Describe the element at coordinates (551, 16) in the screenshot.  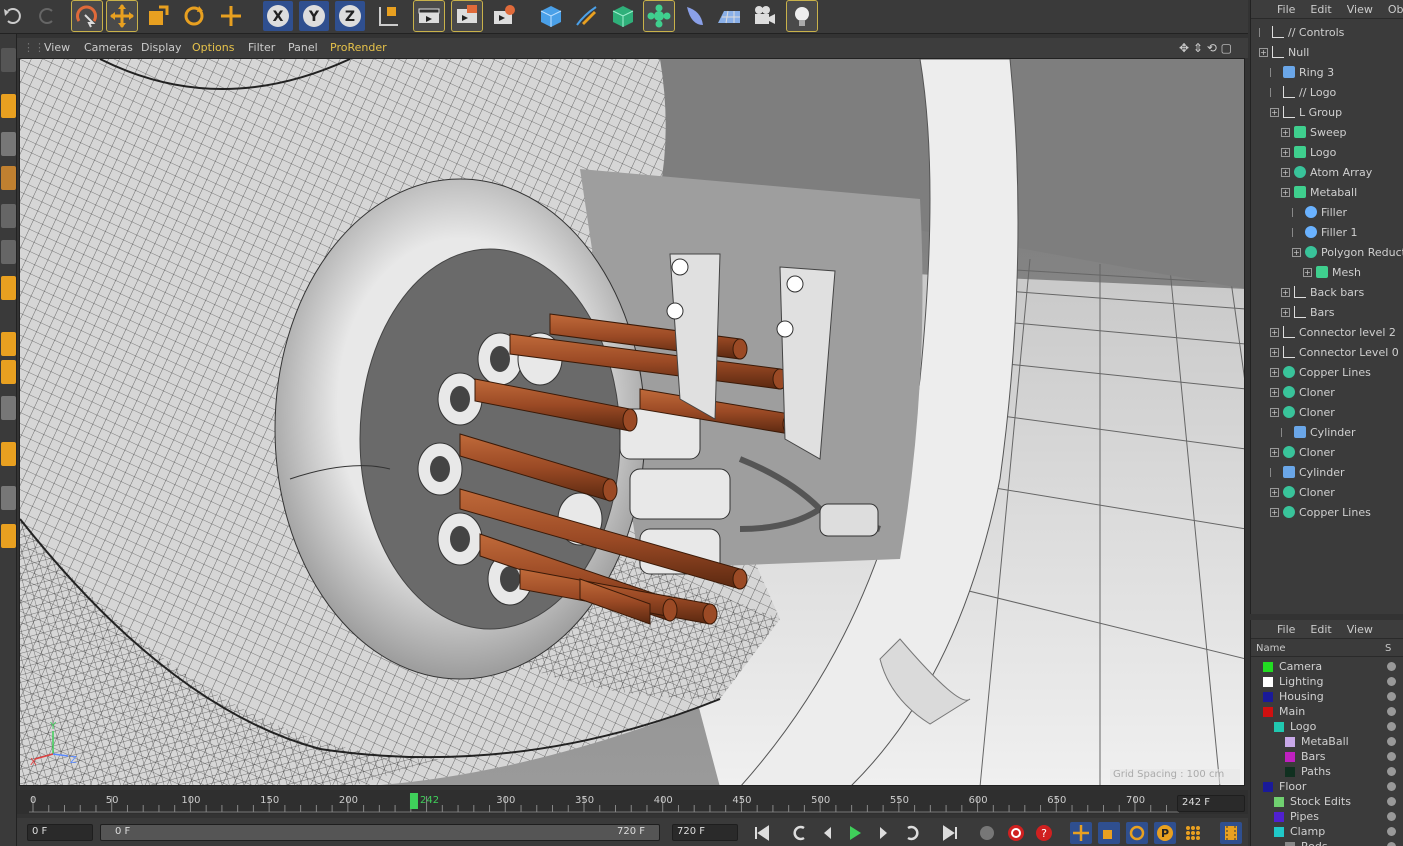
I see `cube-icon` at that location.